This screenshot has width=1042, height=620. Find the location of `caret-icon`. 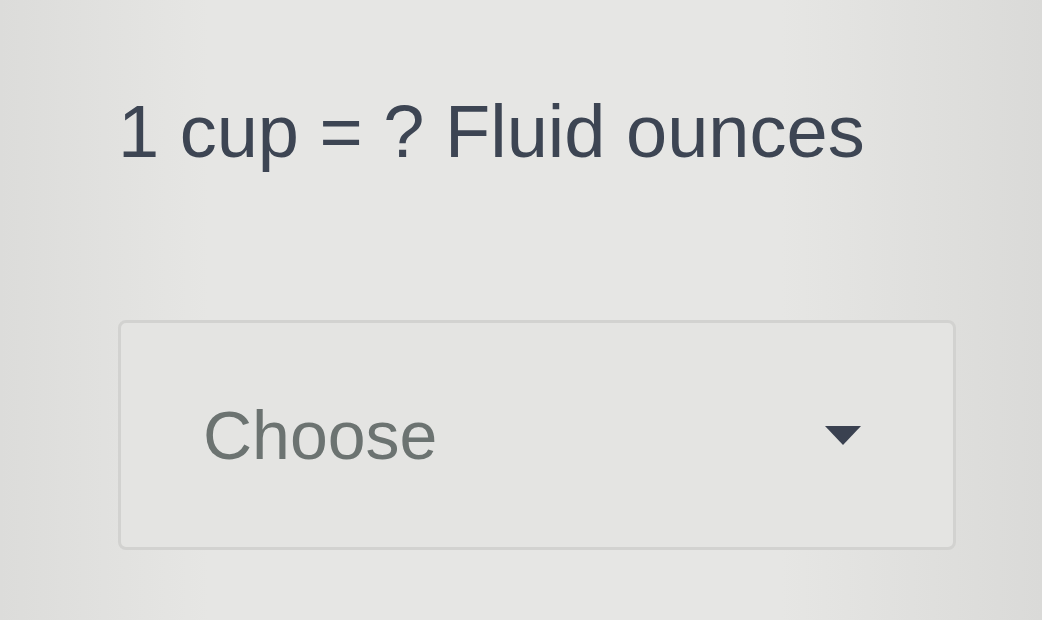

caret-icon is located at coordinates (843, 435).